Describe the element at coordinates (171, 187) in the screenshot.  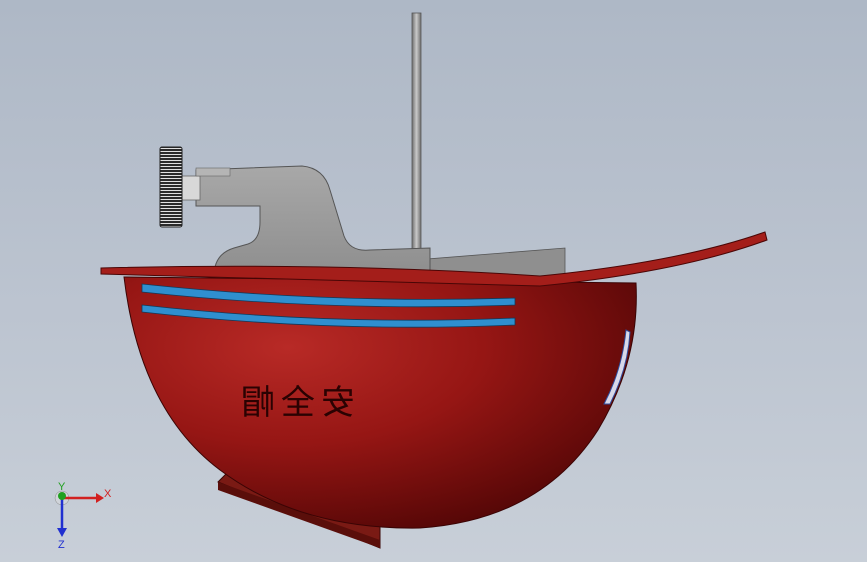
I see `knurled-knob` at that location.